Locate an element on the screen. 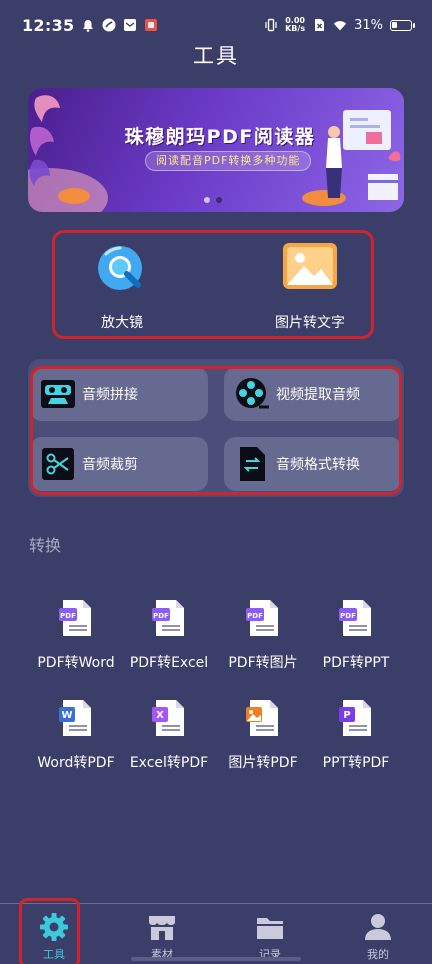 Image resolution: width=432 pixels, height=964 pixels. excel-to-pdf-item: X Excel转PDF is located at coordinates (169, 735).